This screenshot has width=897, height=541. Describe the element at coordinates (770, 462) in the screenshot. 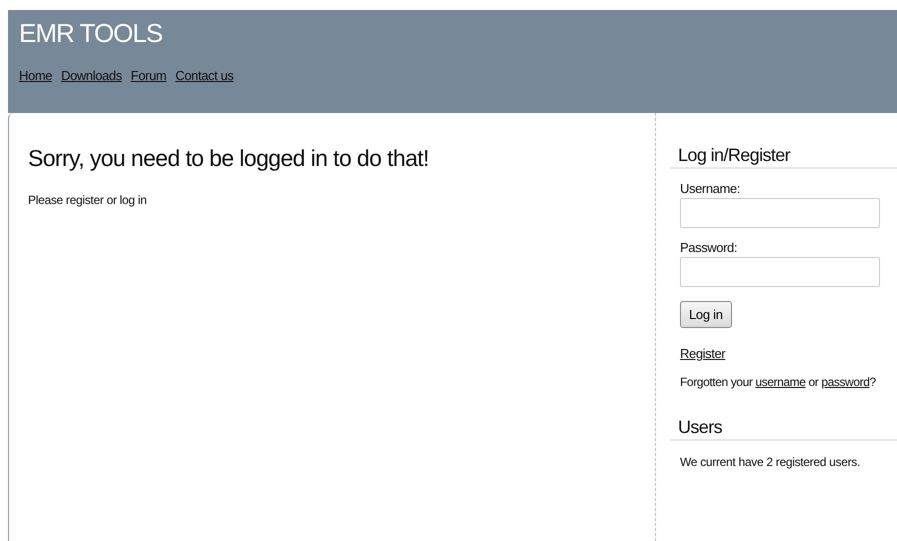

I see `users-text: We current have 2 registered users.` at that location.